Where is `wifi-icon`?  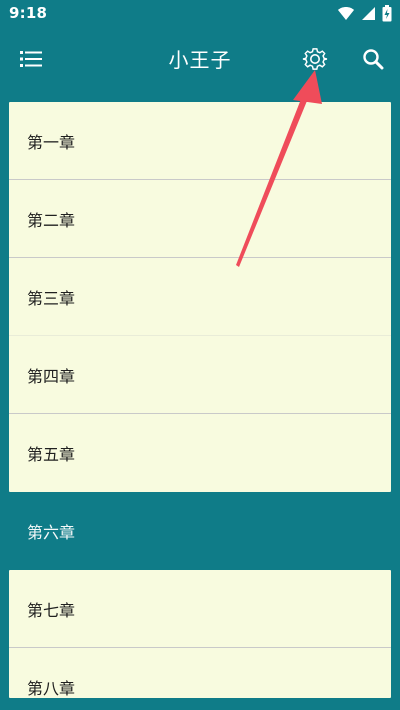 wifi-icon is located at coordinates (346, 13).